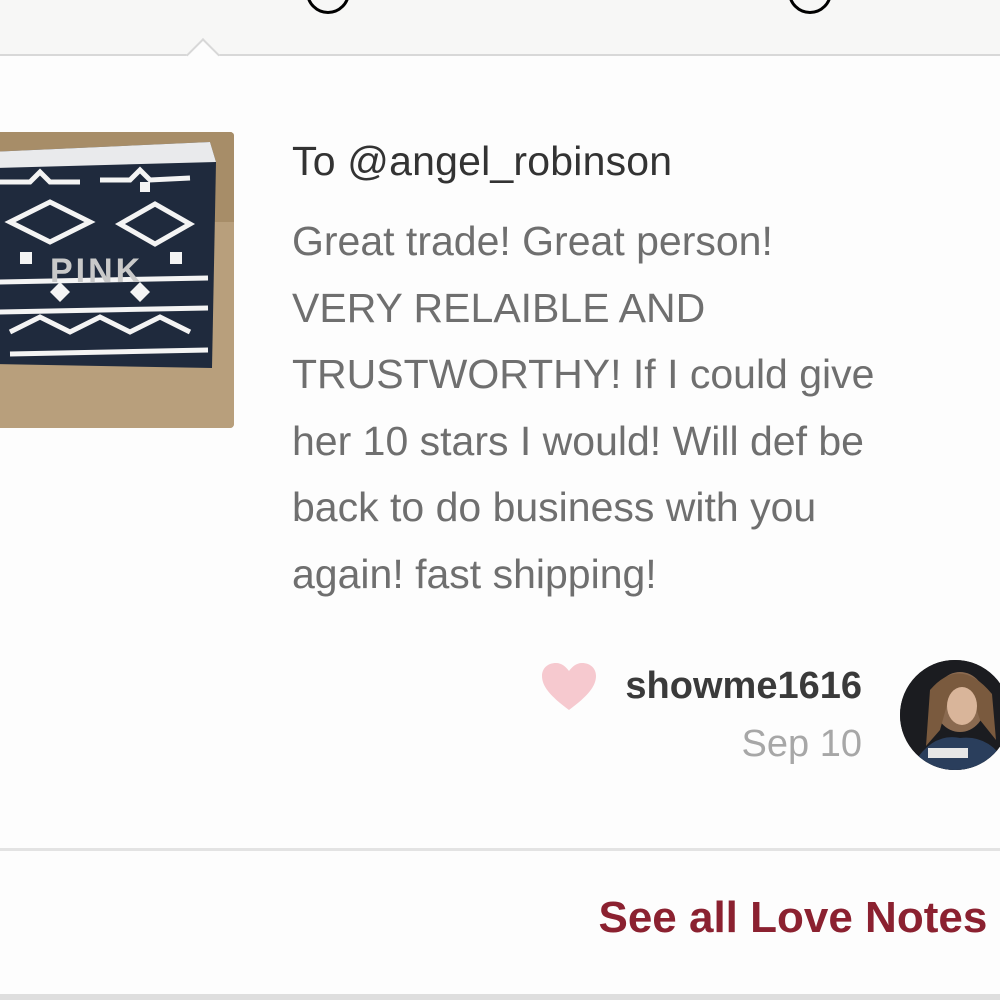  What do you see at coordinates (328, 7) in the screenshot?
I see `top-left-icon-fragment` at bounding box center [328, 7].